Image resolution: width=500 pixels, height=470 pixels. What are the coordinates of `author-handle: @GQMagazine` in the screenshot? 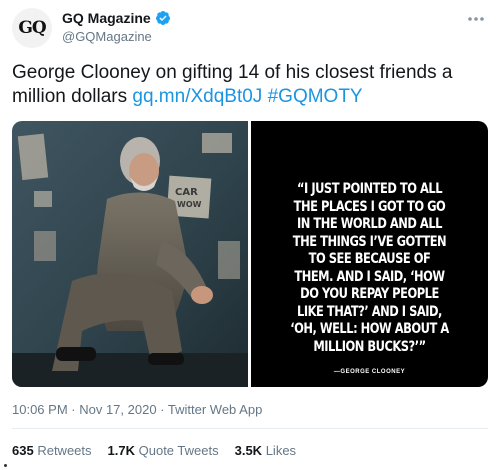 It's located at (107, 36).